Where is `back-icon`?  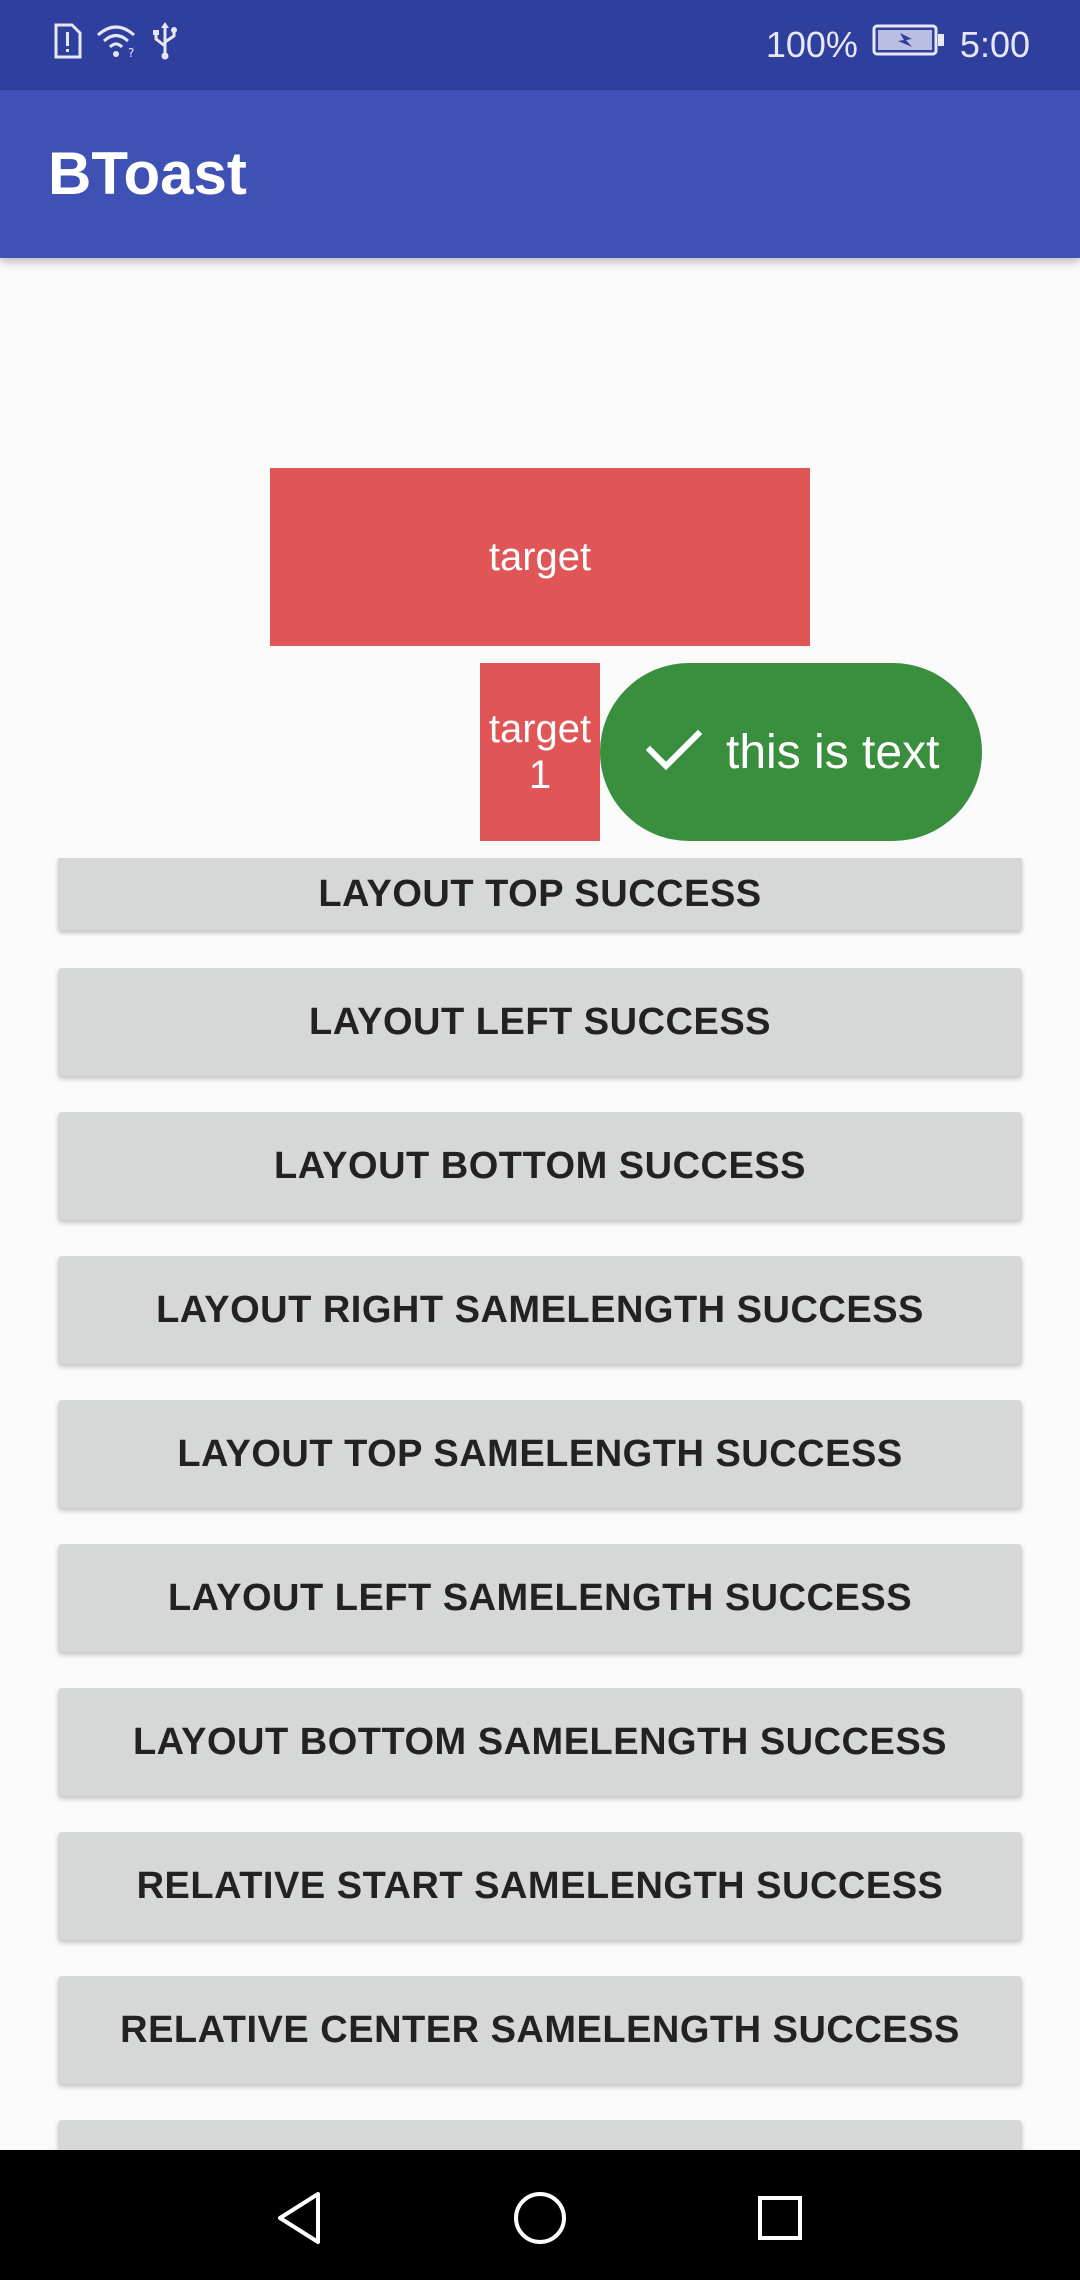
back-icon is located at coordinates (300, 2218).